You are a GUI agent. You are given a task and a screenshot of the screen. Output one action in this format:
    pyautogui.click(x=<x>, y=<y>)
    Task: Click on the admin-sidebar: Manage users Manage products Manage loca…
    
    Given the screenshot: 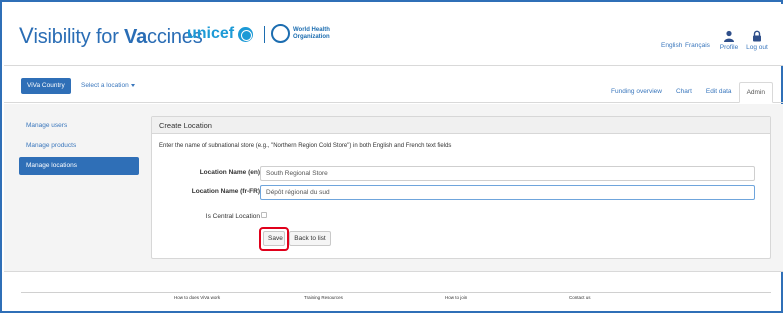 What is the action you would take?
    pyautogui.click(x=79, y=147)
    